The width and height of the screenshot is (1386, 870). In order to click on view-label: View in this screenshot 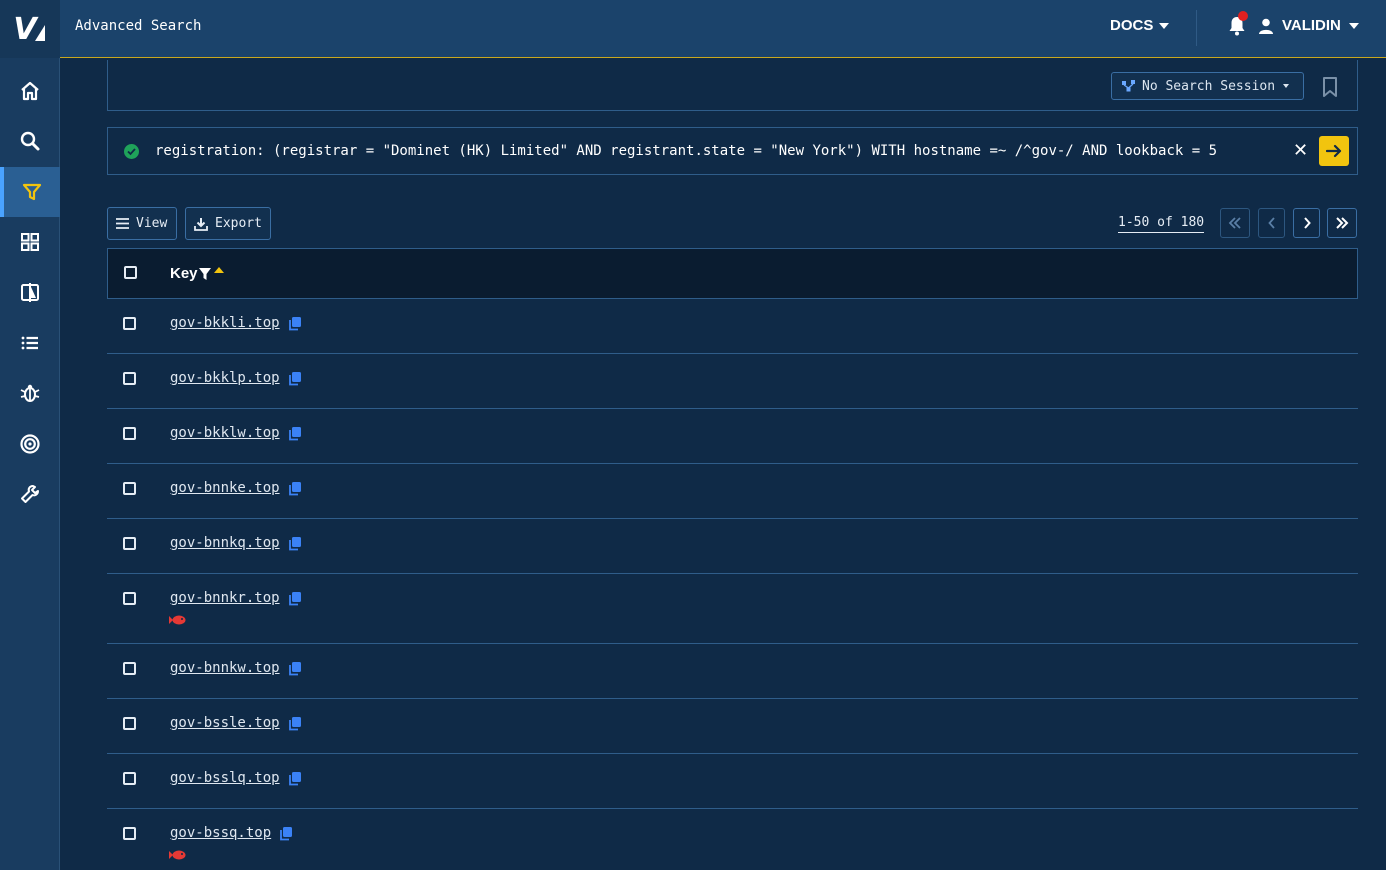, I will do `click(152, 223)`.